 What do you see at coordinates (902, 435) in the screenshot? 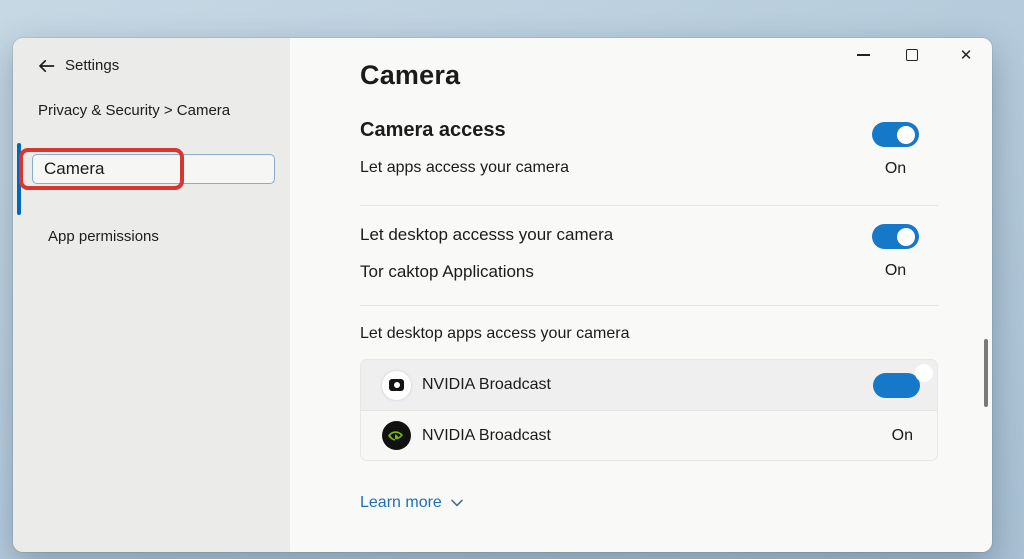
I see `app-state-label: On` at bounding box center [902, 435].